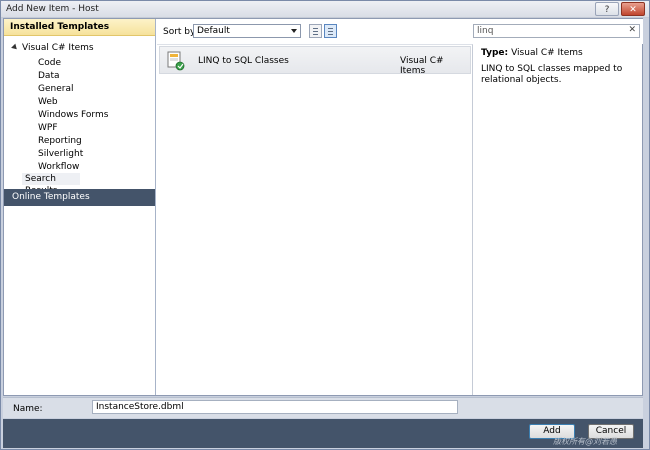  I want to click on tree-item-silverlight: Silverlight, so click(60, 154).